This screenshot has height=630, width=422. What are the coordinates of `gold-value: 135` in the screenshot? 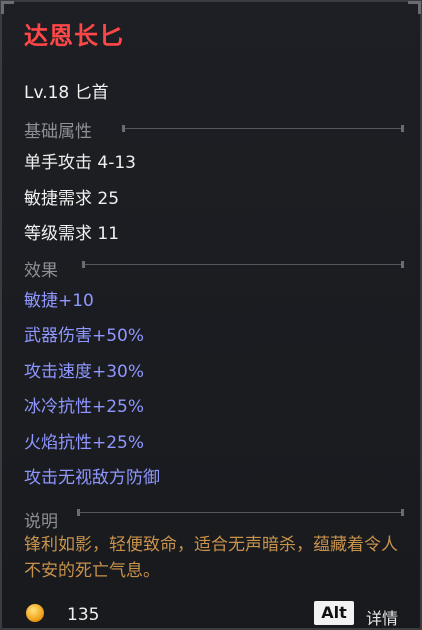 It's located at (83, 615).